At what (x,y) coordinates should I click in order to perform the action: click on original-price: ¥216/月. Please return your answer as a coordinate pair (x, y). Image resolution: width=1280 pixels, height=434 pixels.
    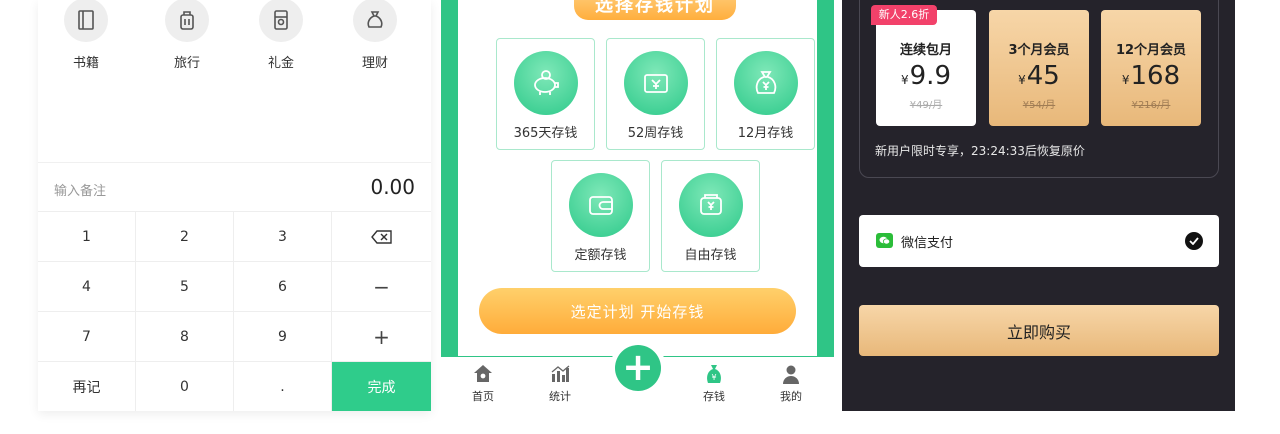
    Looking at the image, I should click on (1151, 105).